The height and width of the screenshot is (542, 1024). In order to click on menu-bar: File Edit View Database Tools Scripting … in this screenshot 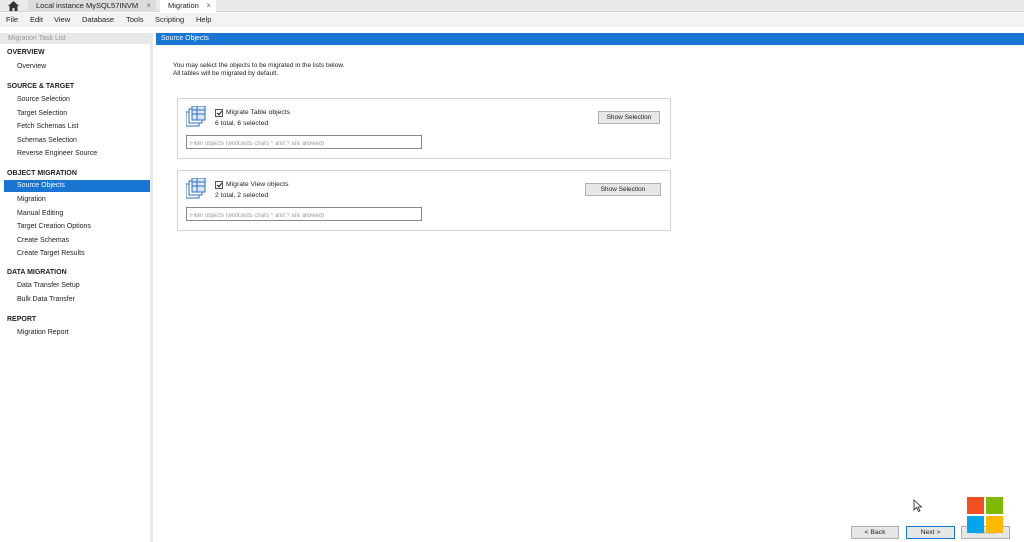, I will do `click(512, 20)`.